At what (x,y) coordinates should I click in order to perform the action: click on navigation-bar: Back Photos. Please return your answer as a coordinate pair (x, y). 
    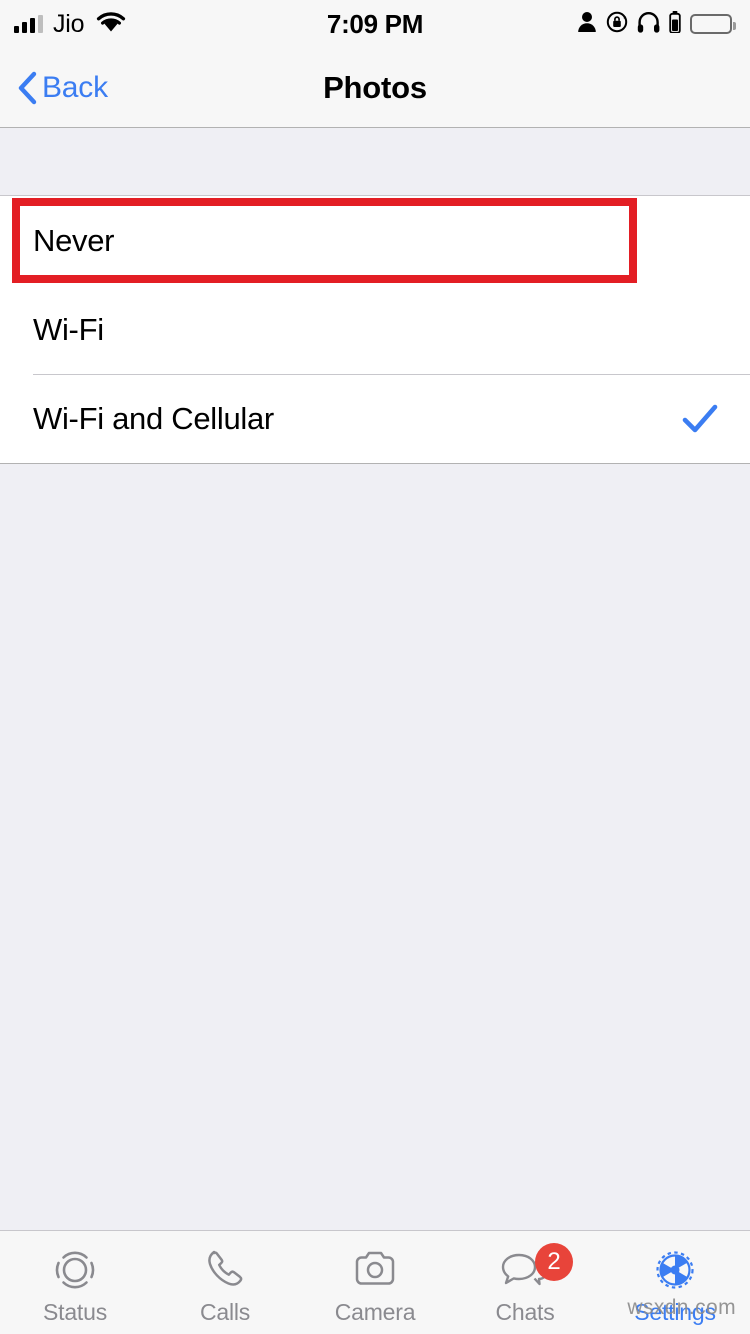
    Looking at the image, I should click on (375, 88).